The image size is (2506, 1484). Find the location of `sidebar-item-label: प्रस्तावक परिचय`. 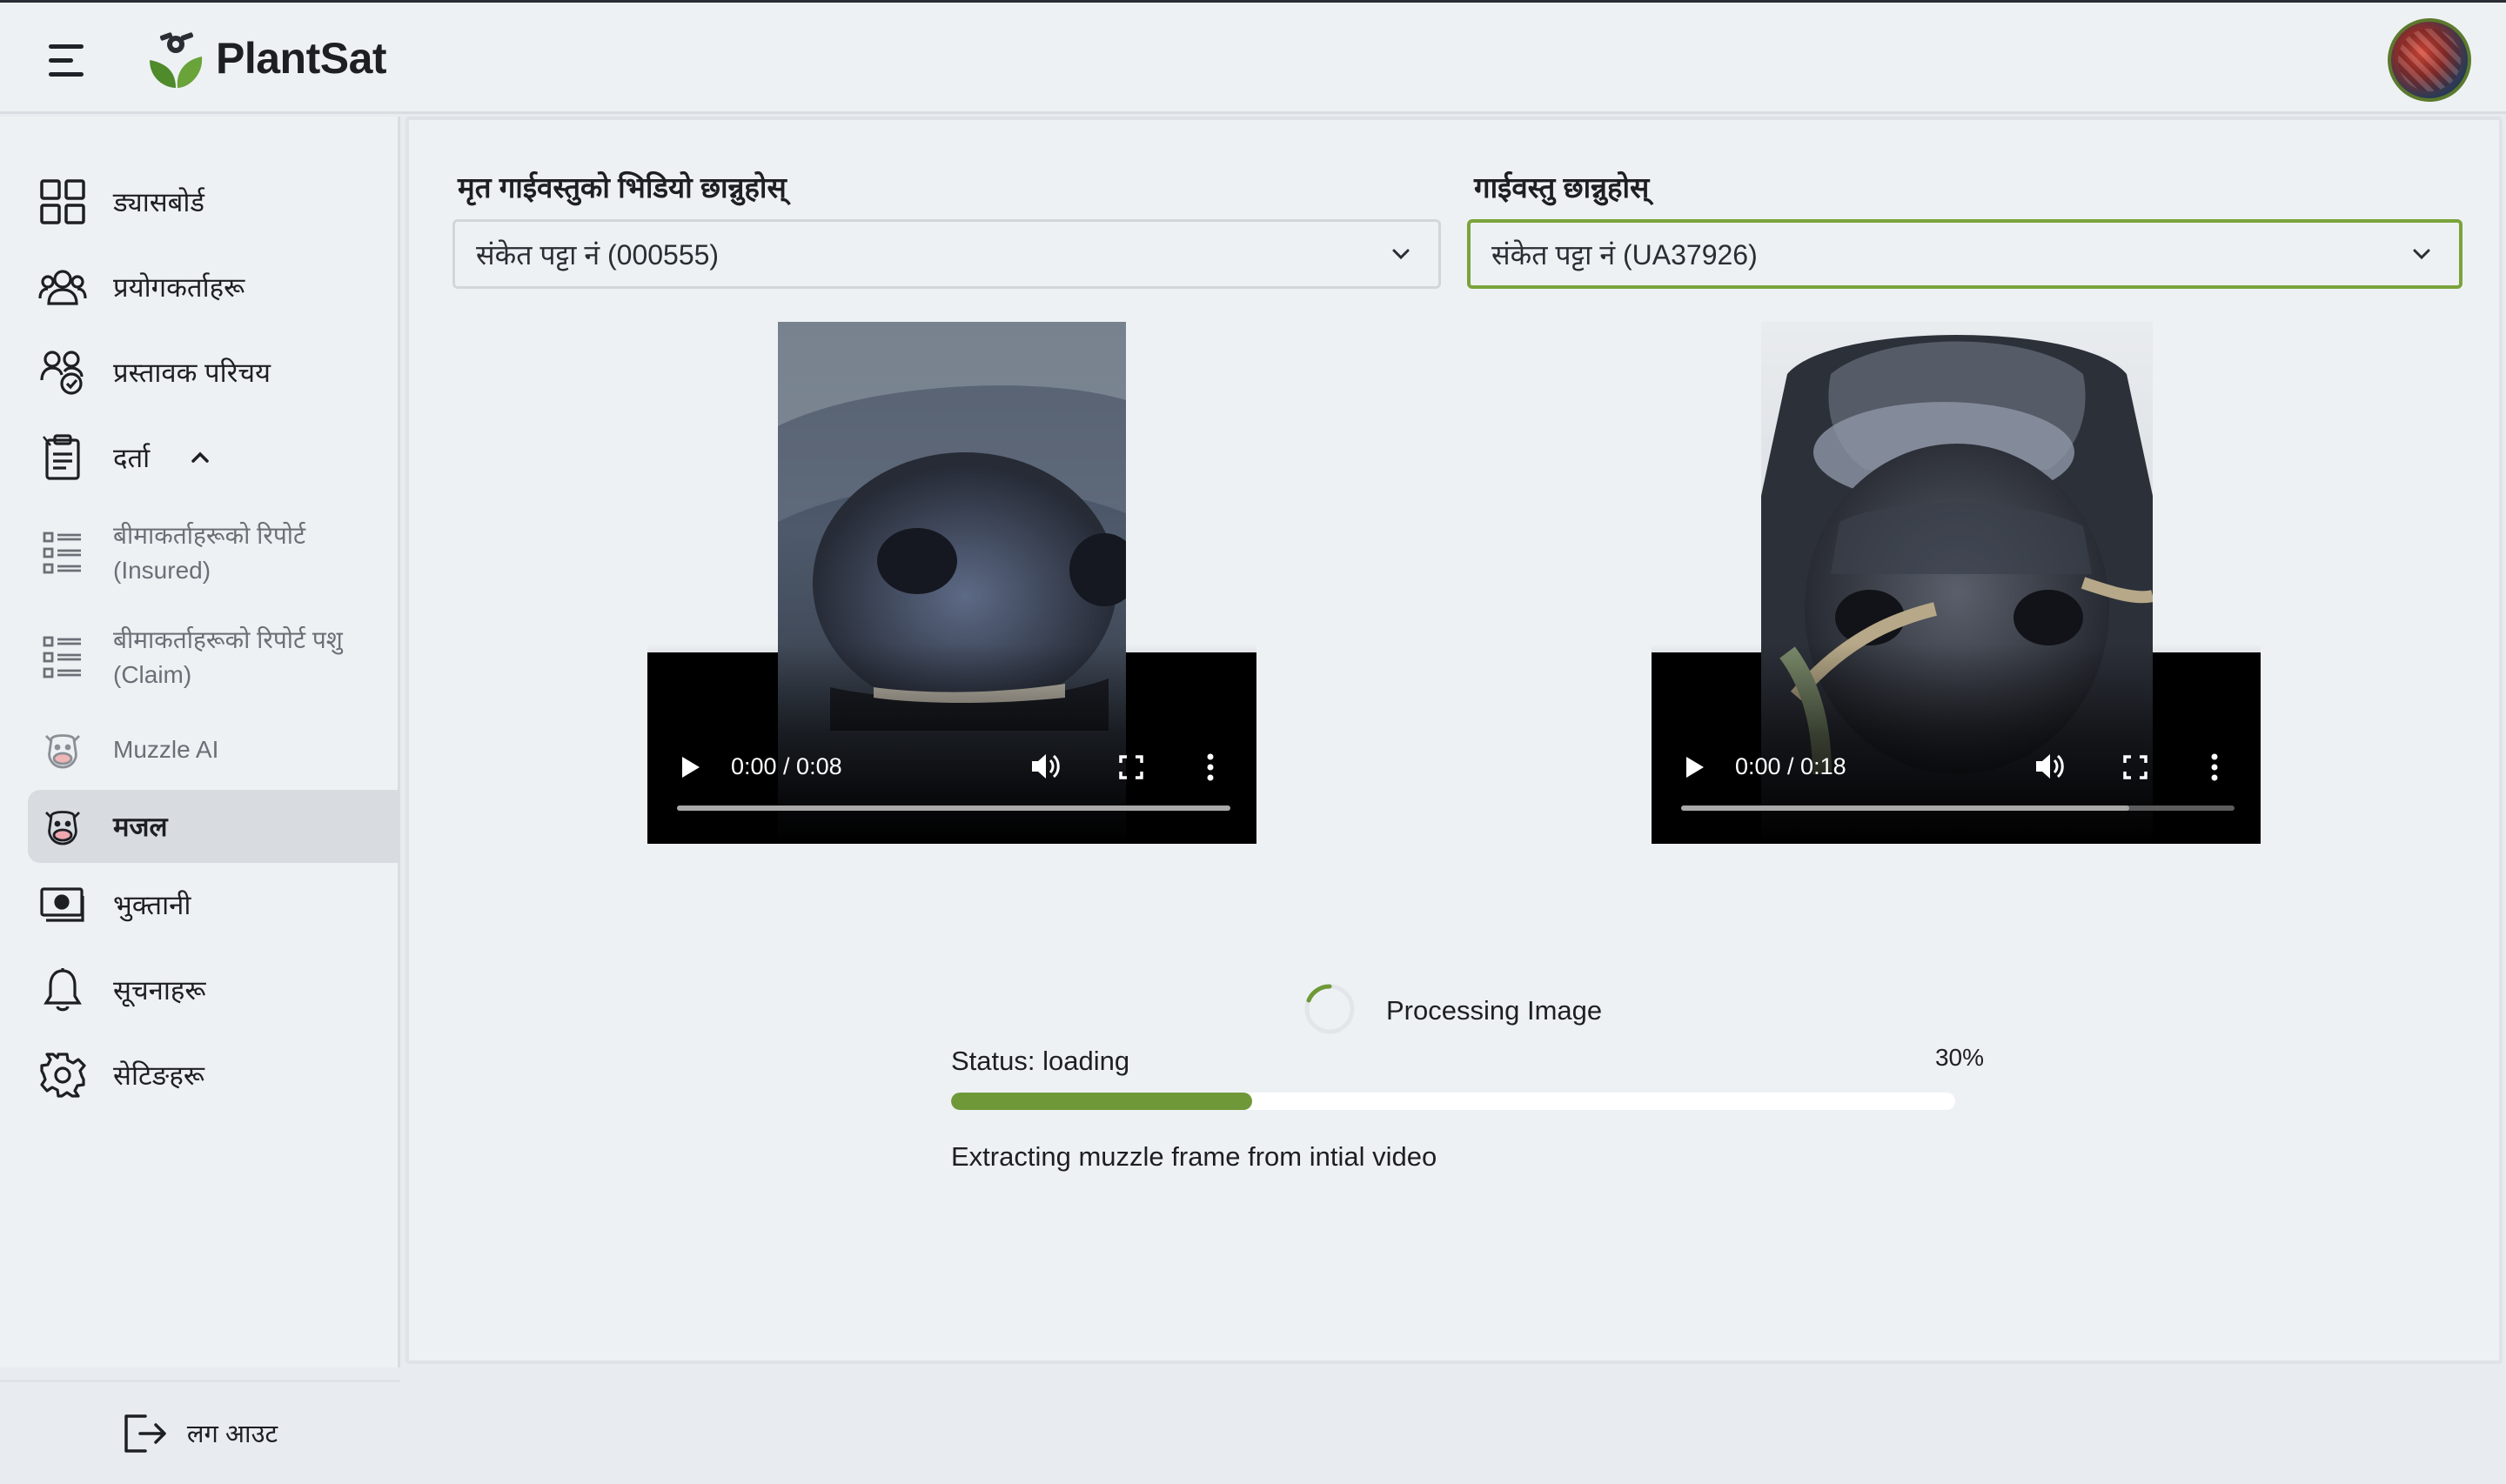

sidebar-item-label: प्रस्तावक परिचय is located at coordinates (192, 373).